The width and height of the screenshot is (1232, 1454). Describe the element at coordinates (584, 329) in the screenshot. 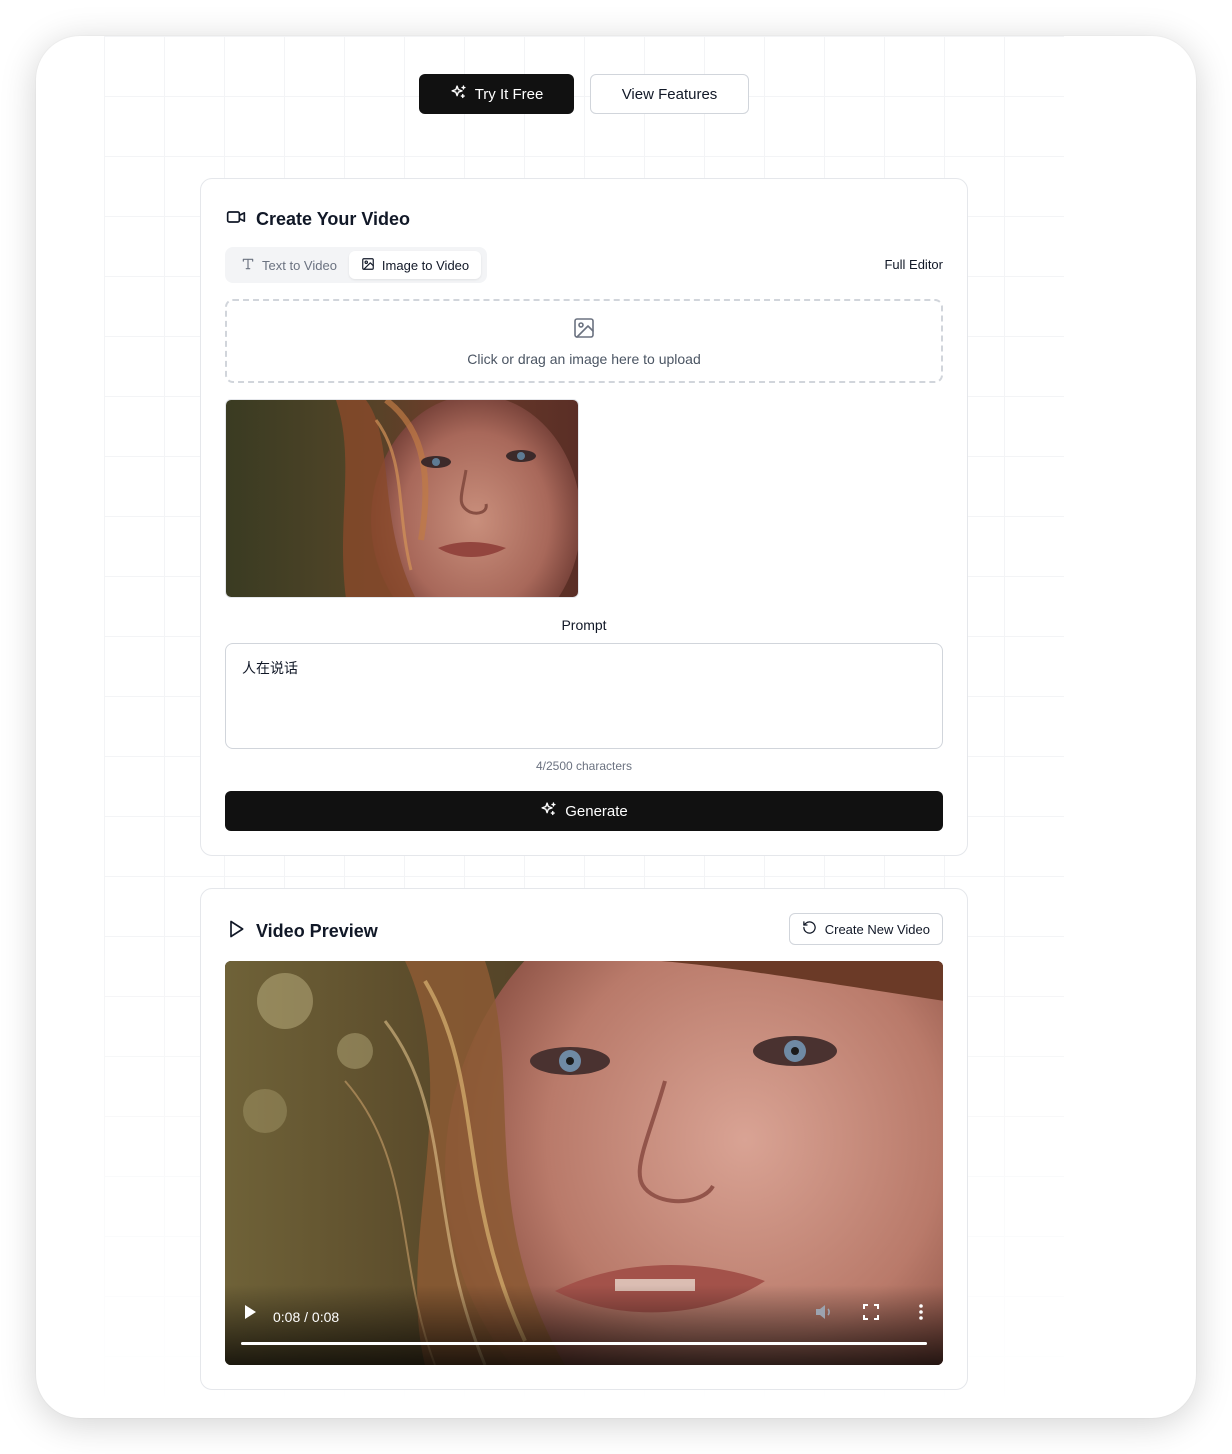

I see `image-upload-icon` at that location.